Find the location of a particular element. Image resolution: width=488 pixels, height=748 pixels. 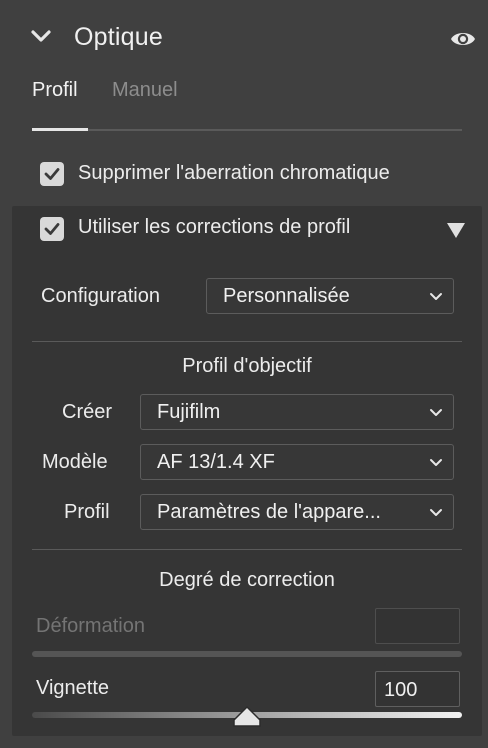

lens-profile-heading: Profil d'objectif is located at coordinates (247, 366).